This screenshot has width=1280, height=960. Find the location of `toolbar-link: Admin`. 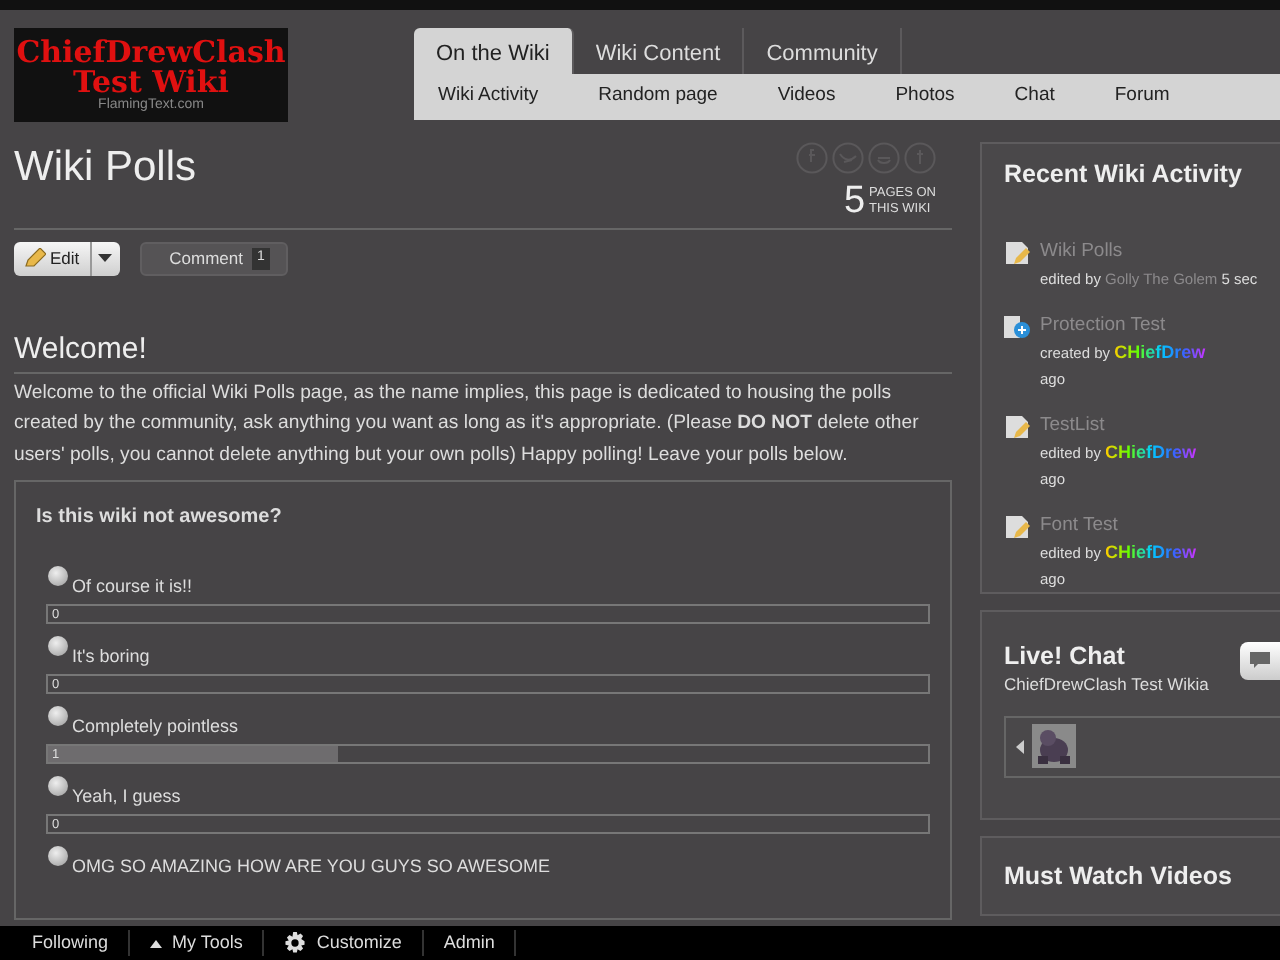

toolbar-link: Admin is located at coordinates (480, 943).